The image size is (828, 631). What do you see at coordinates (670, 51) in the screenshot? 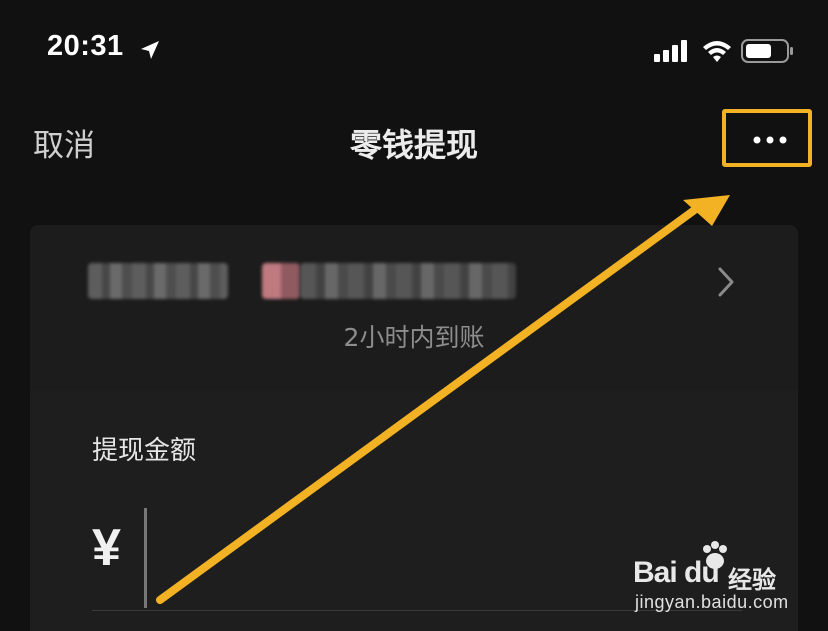
I see `cellular-signal-icon` at bounding box center [670, 51].